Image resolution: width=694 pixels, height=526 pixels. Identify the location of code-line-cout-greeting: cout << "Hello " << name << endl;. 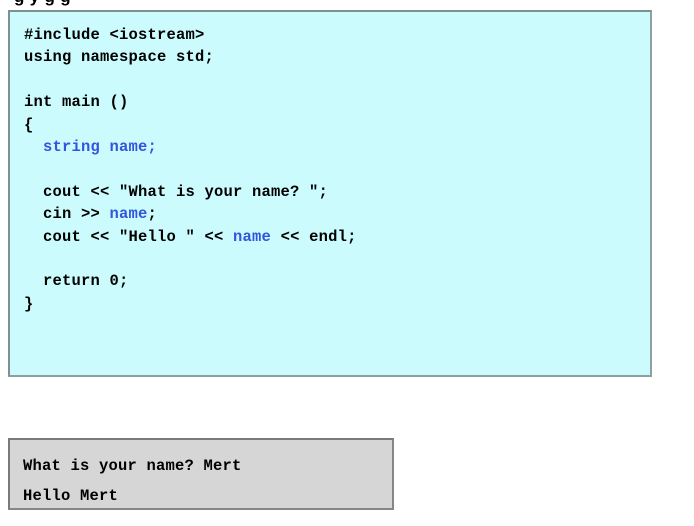
(337, 237).